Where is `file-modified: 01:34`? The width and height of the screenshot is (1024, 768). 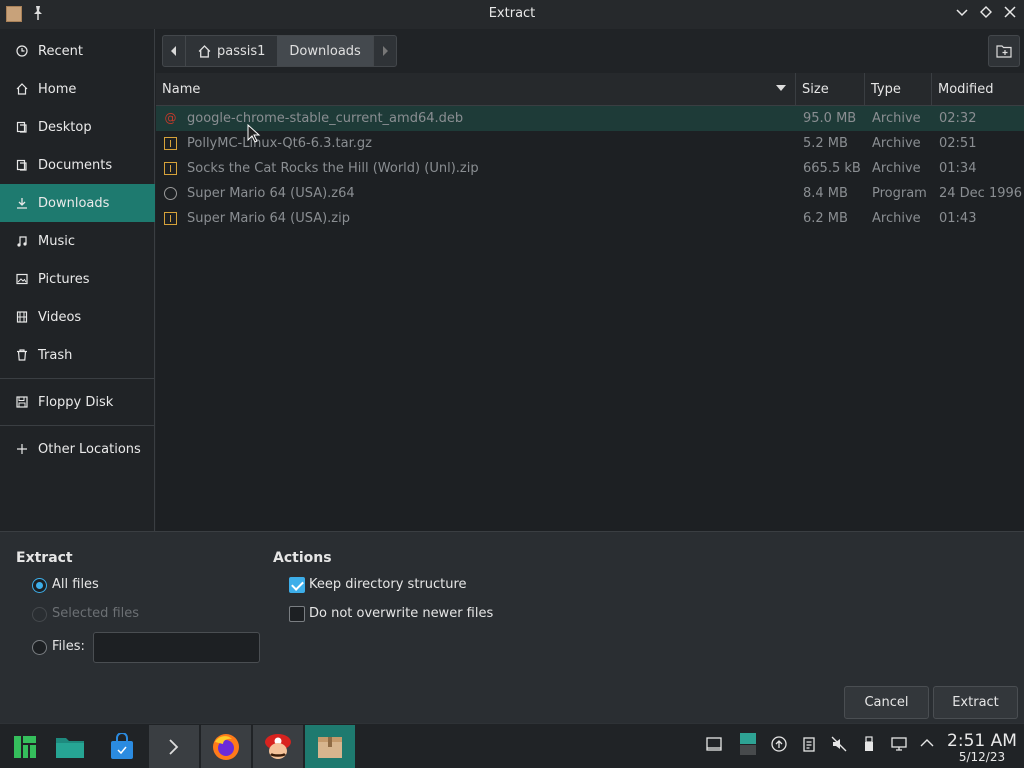
file-modified: 01:34 is located at coordinates (958, 168).